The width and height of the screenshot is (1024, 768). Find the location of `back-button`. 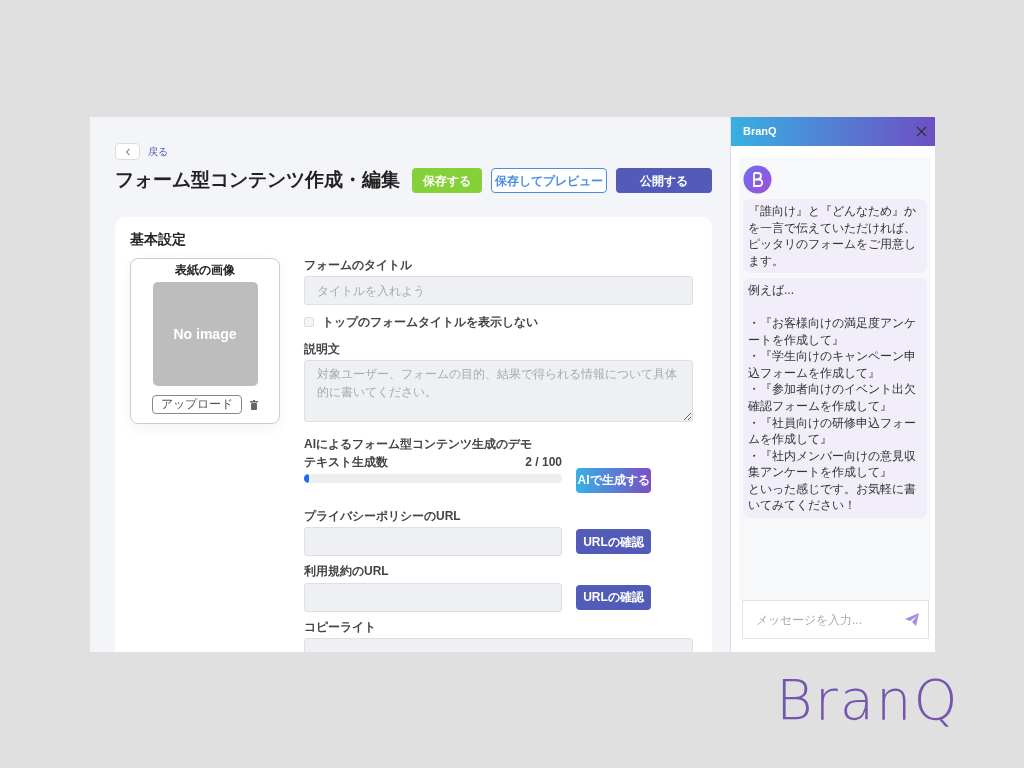

back-button is located at coordinates (127, 151).